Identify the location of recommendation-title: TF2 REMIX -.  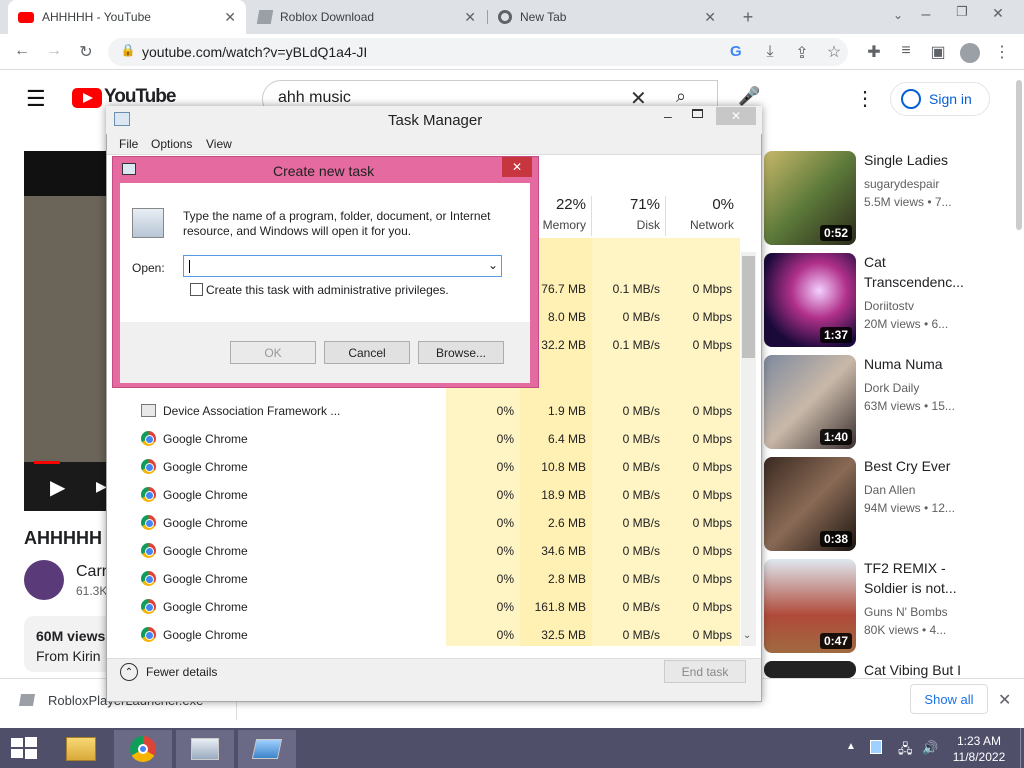
(919, 568).